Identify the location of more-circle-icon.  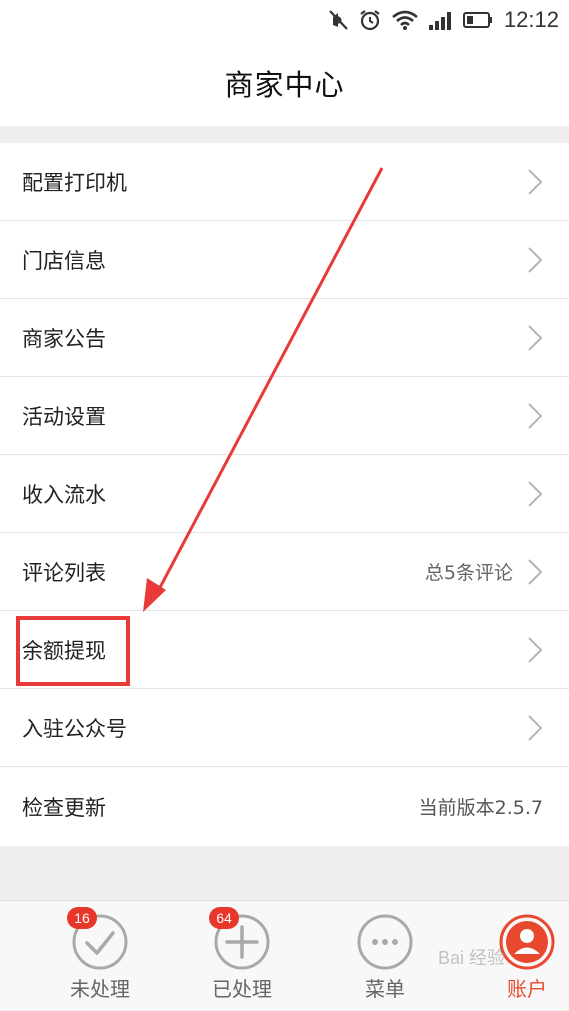
(385, 942).